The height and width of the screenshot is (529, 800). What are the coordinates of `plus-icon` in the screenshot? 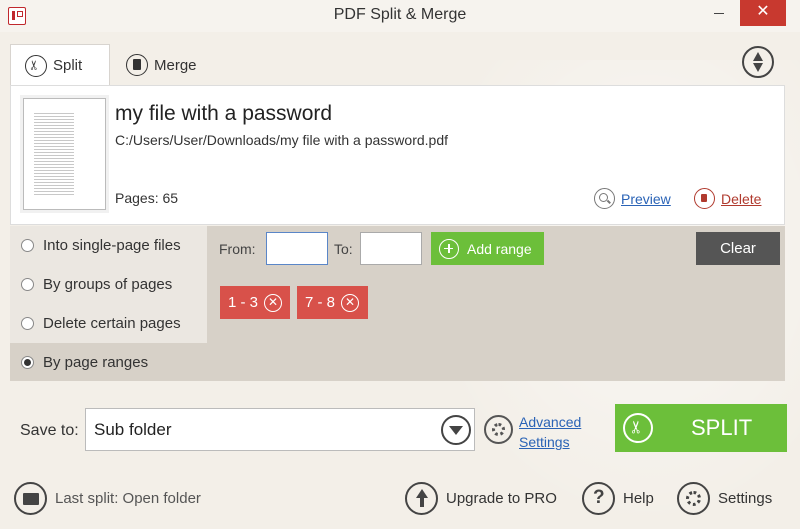 It's located at (449, 248).